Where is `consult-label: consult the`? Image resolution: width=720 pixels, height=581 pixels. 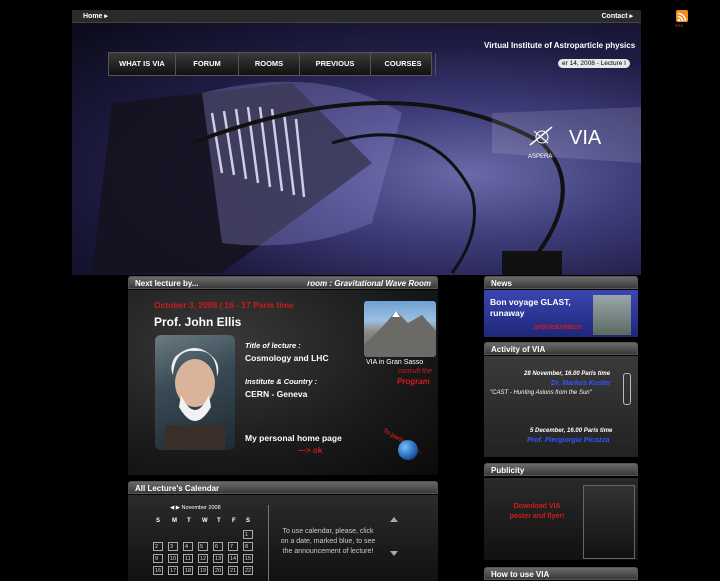
consult-label: consult the is located at coordinates (415, 371).